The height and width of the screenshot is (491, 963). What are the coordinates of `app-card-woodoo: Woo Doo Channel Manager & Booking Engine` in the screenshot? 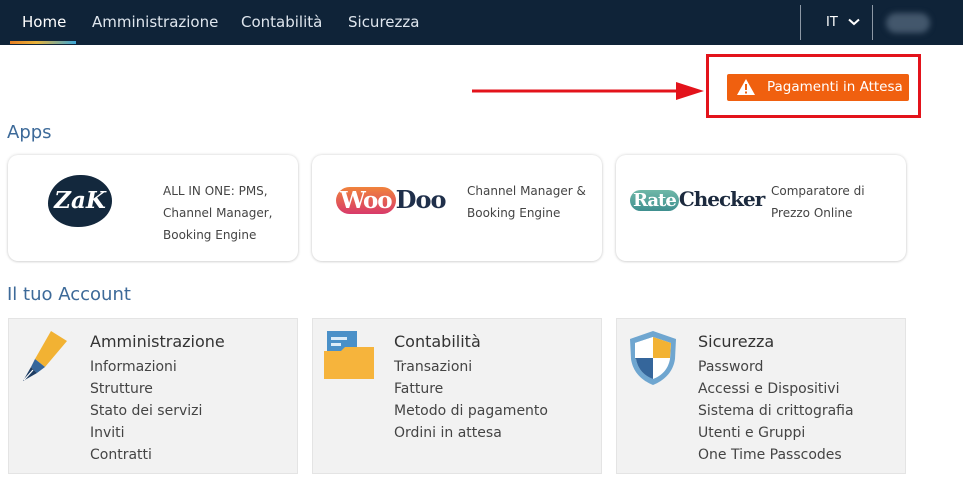 It's located at (457, 208).